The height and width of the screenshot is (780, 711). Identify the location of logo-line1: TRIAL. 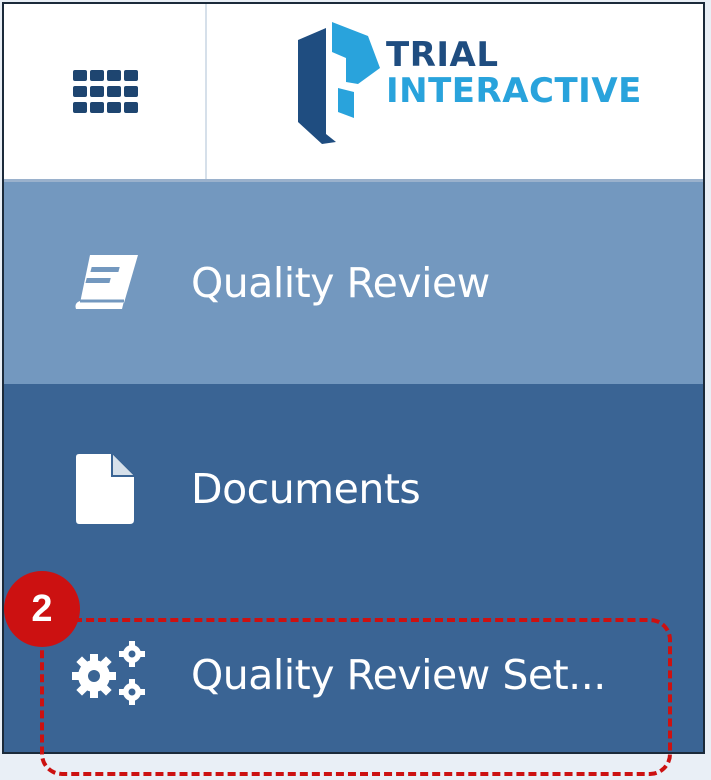
(442, 55).